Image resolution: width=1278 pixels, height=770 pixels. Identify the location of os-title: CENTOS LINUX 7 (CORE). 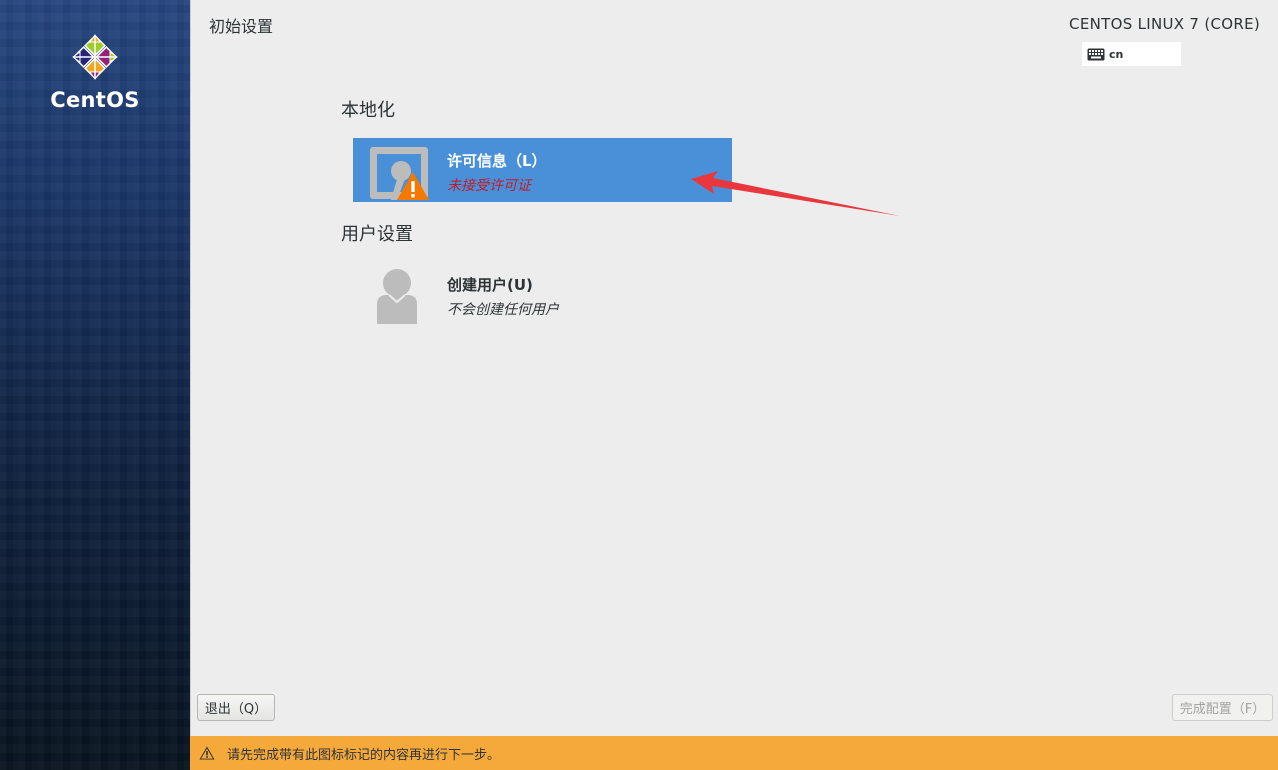
(1164, 24).